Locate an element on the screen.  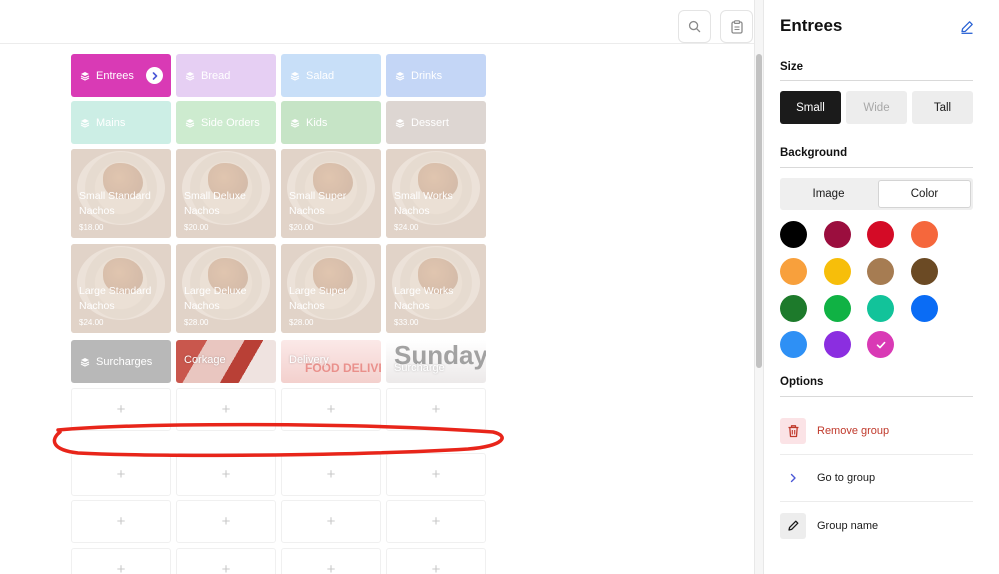
options-section-title: Options is located at coordinates (802, 382).